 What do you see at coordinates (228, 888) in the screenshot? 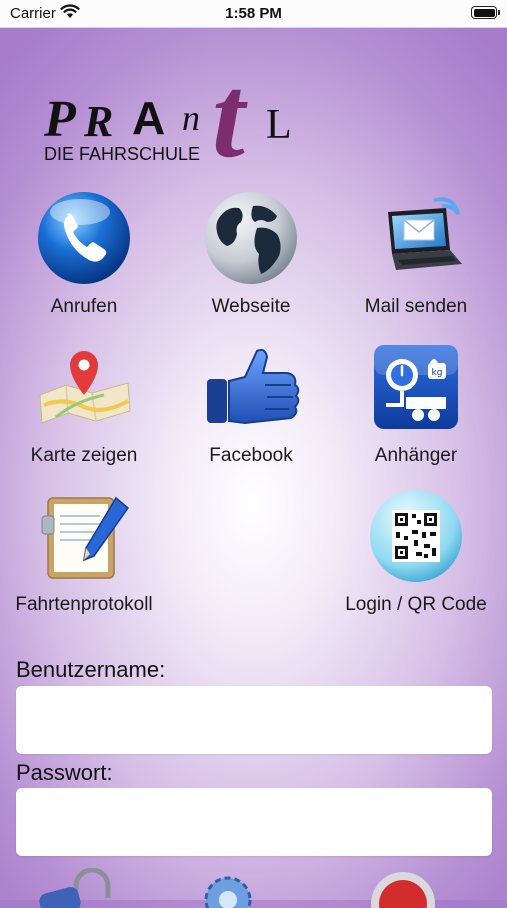
I see `settings-gear-icon` at bounding box center [228, 888].